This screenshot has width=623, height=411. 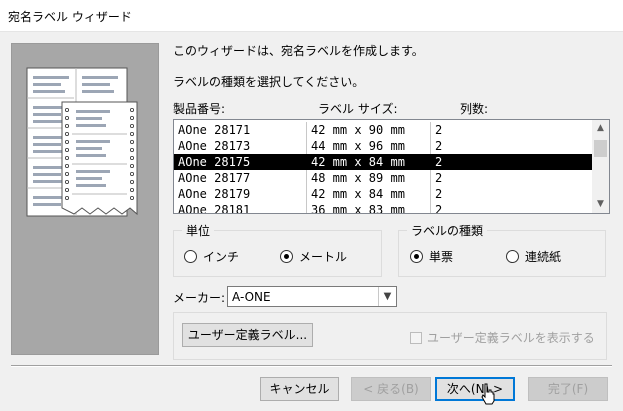 What do you see at coordinates (240, 207) in the screenshot?
I see `product-number-cell: AOne 28181` at bounding box center [240, 207].